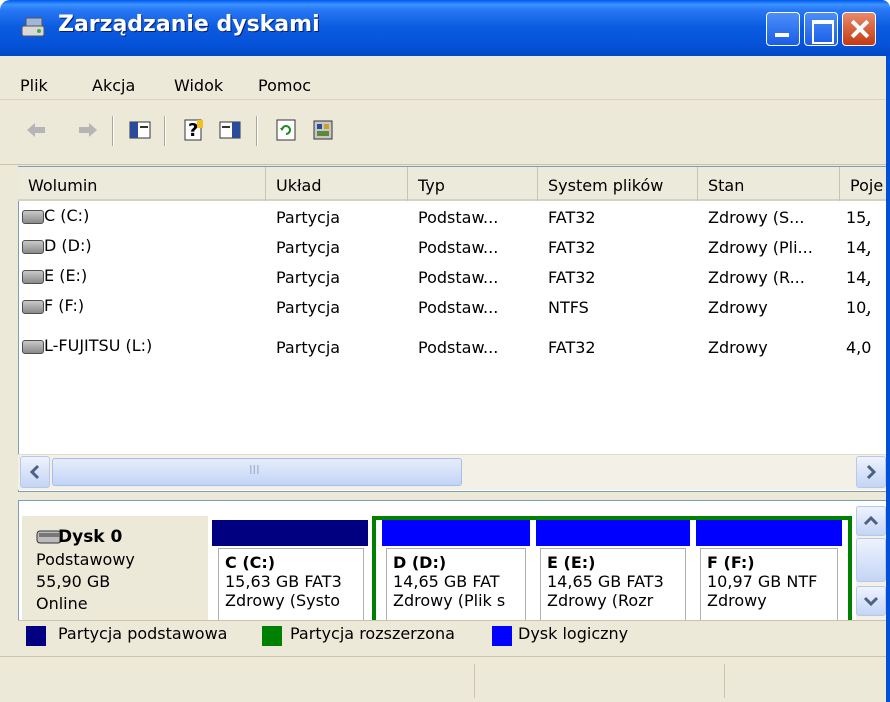 The height and width of the screenshot is (702, 890). I want to click on column-header-wolumin: Wolumin, so click(142, 184).